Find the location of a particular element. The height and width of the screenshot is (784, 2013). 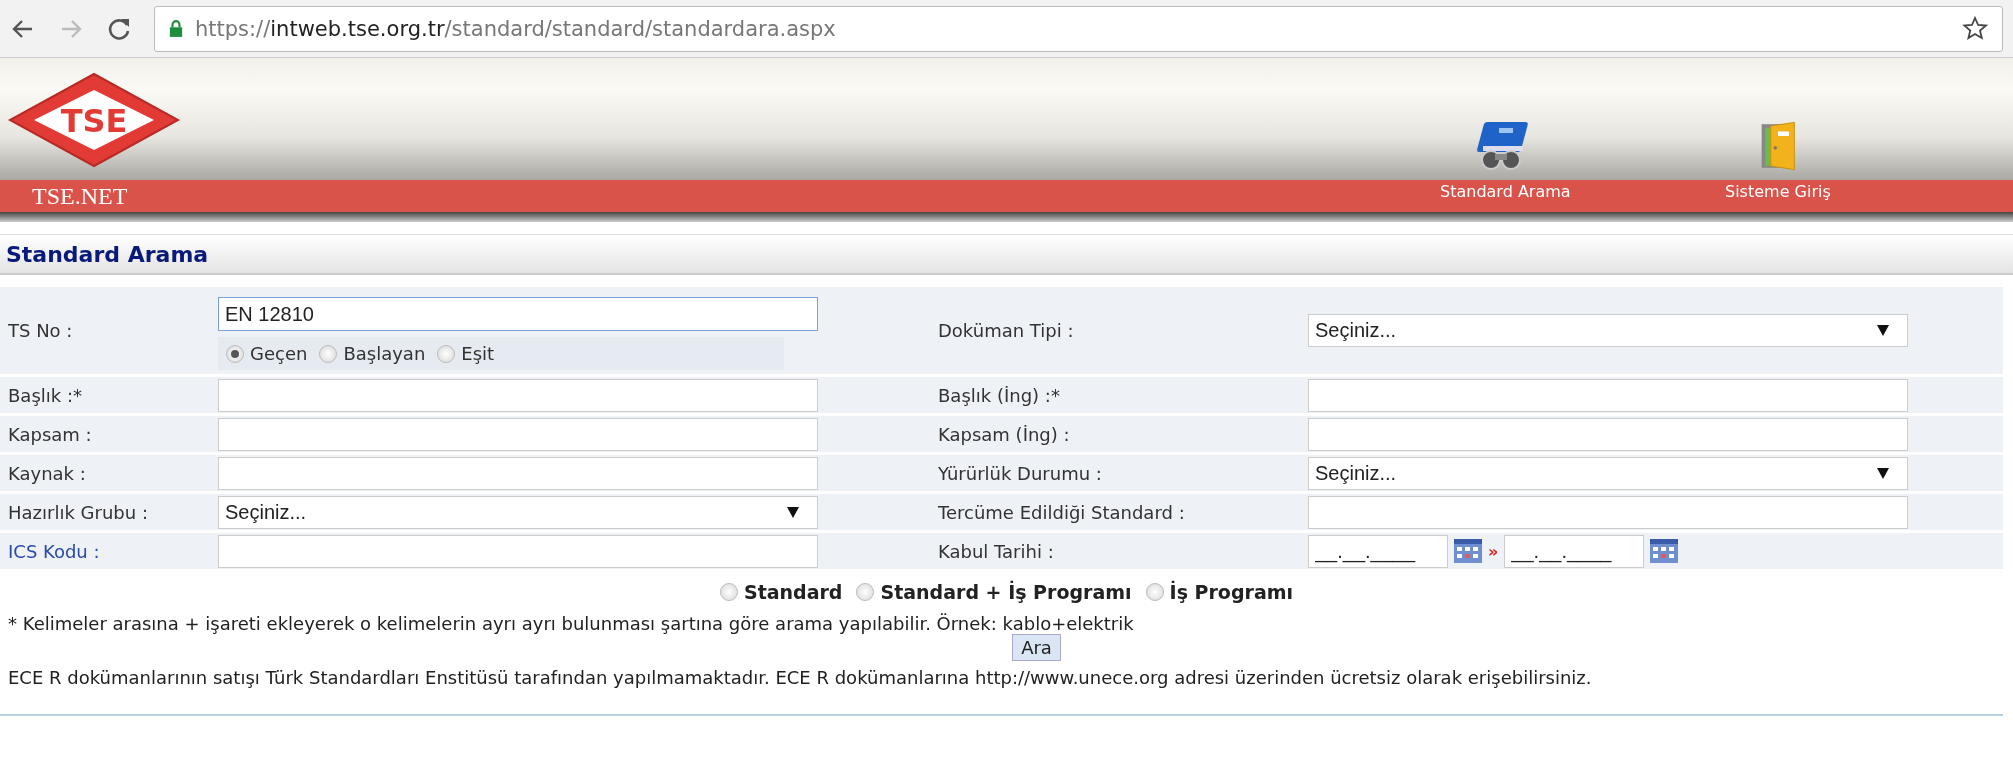

tse-logo: TSE is located at coordinates (94, 120).